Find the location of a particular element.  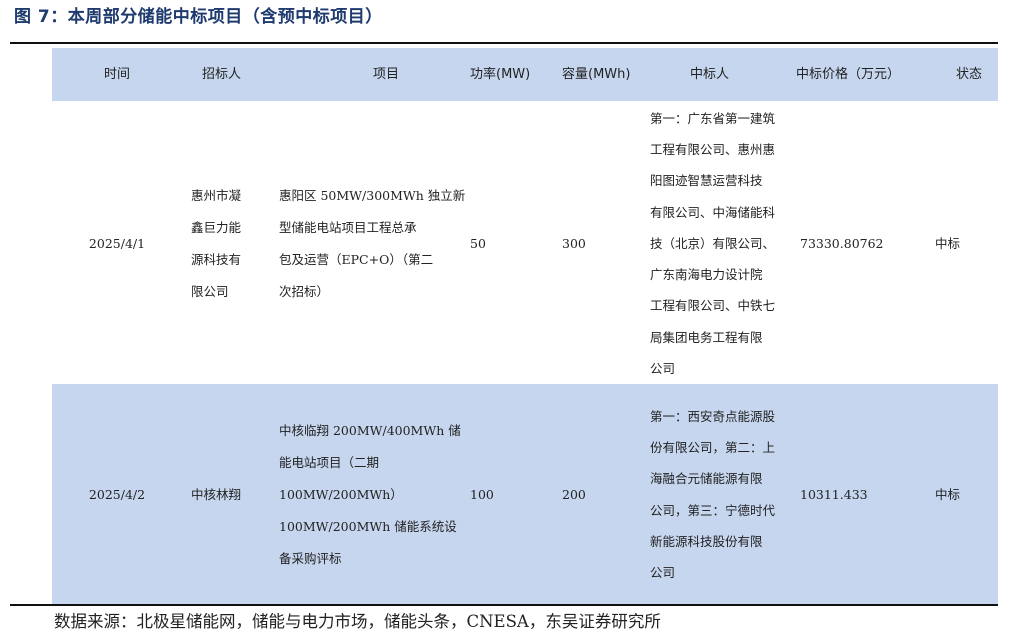

cell-power: 100 is located at coordinates (482, 494).